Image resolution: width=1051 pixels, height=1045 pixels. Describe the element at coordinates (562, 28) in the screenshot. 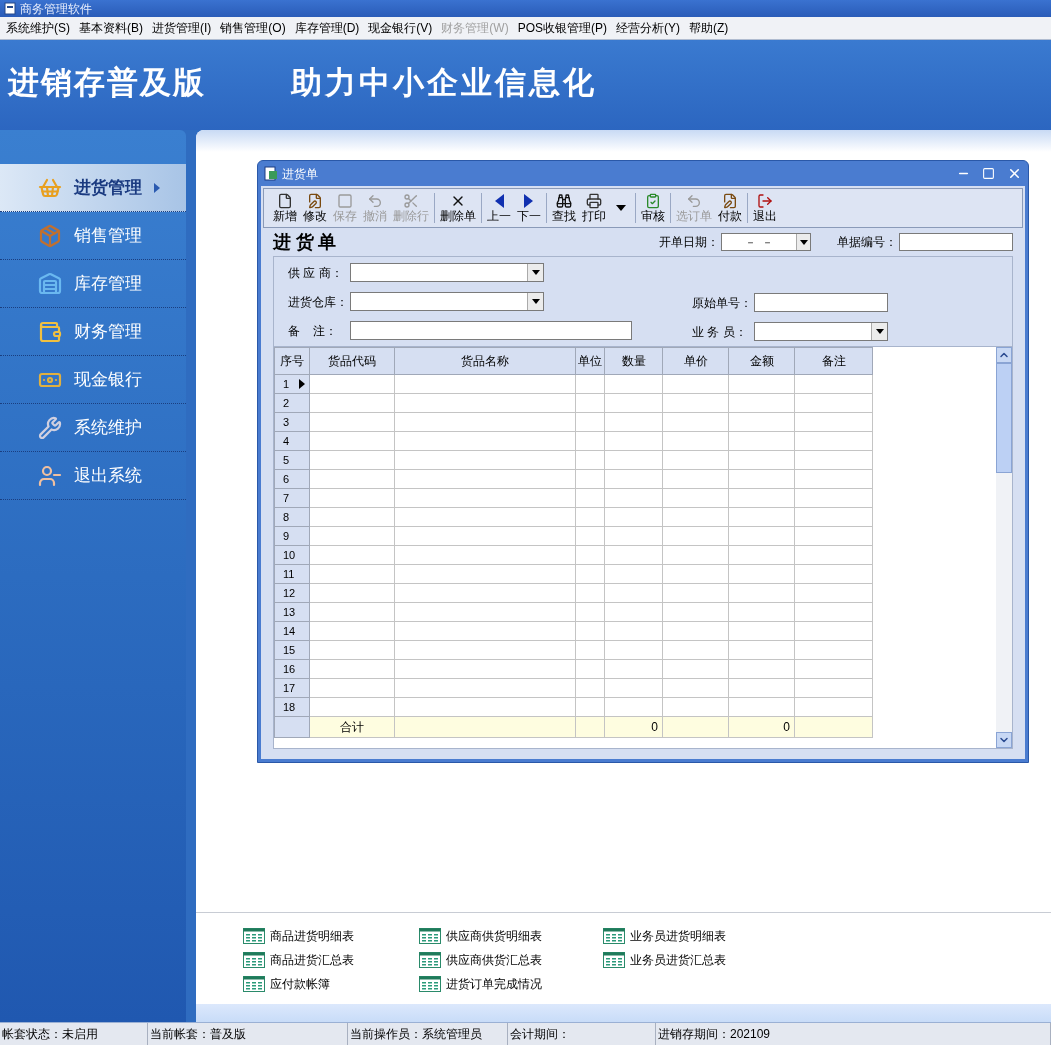

I see `menu-item: POS收银管理(P)` at that location.